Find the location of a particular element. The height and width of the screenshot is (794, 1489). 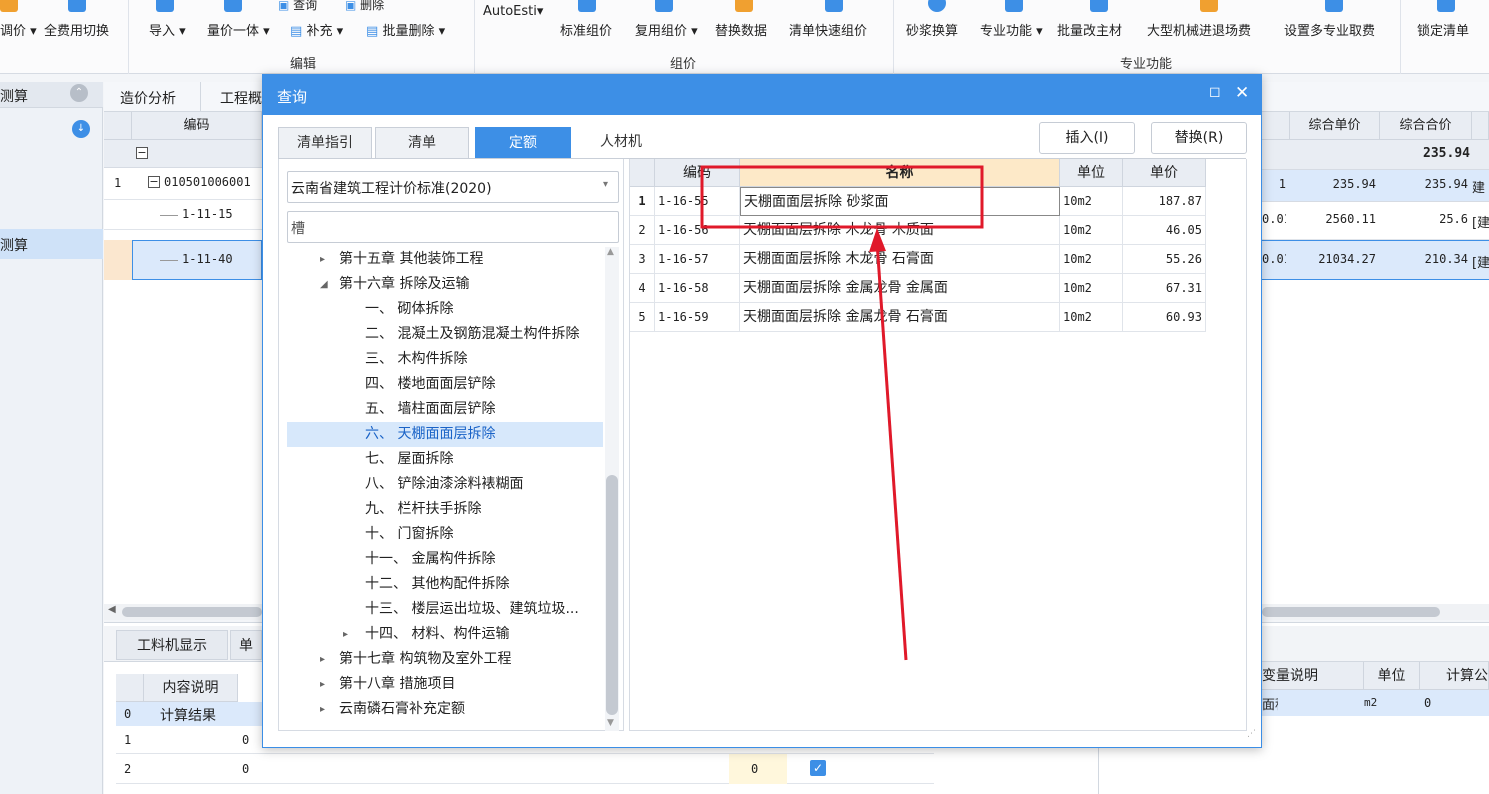

annotation-arrowhead is located at coordinates (877, 240).